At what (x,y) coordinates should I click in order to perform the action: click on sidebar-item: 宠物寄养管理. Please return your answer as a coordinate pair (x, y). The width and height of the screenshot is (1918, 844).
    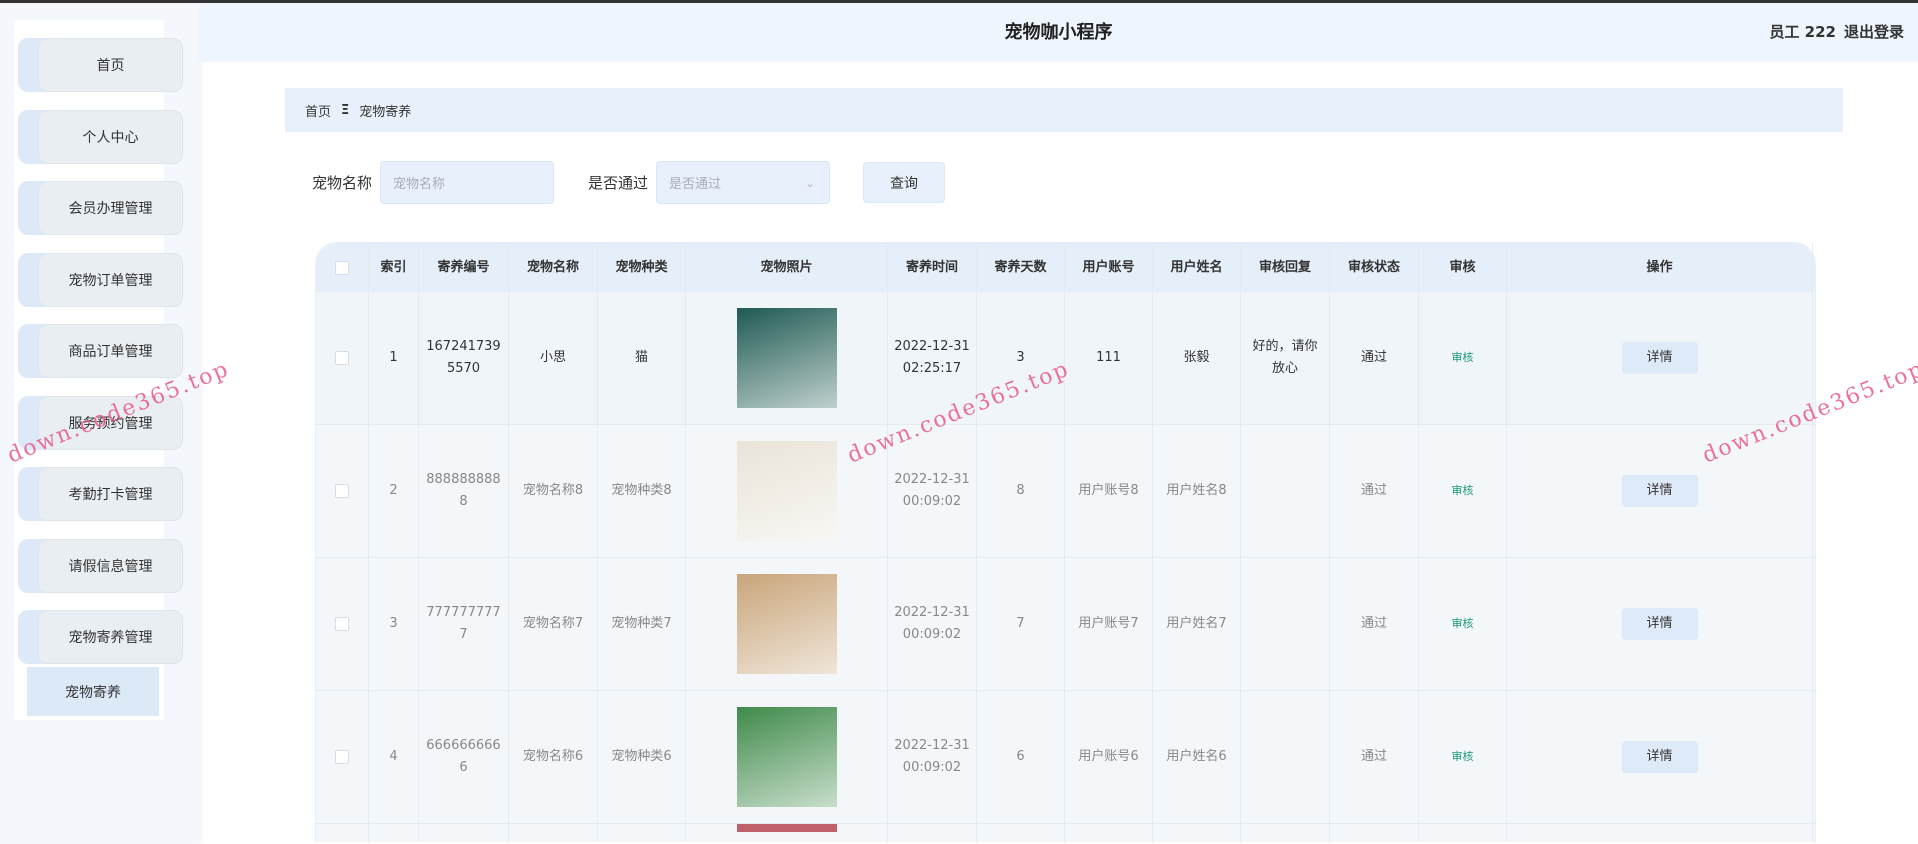
    Looking at the image, I should click on (100, 637).